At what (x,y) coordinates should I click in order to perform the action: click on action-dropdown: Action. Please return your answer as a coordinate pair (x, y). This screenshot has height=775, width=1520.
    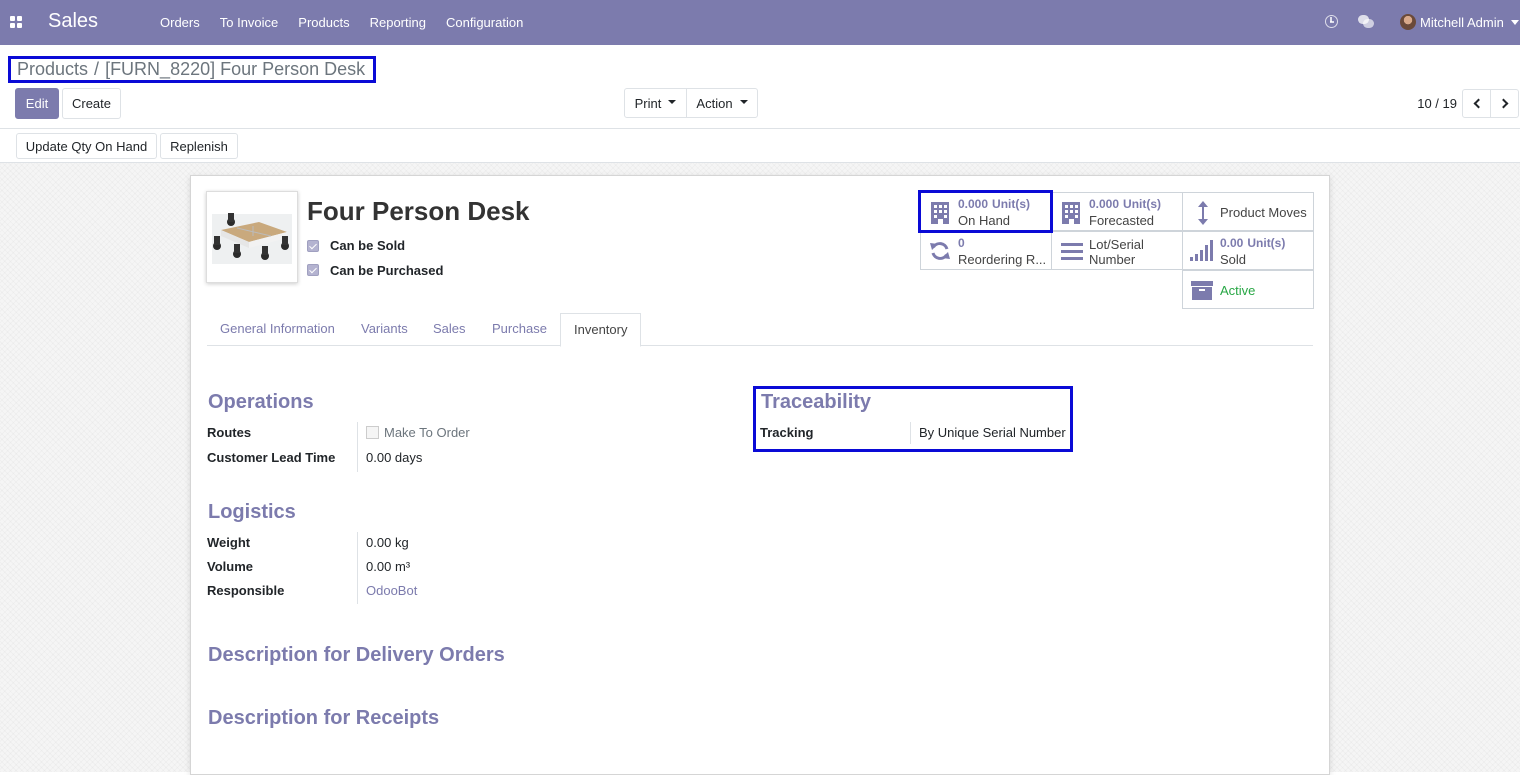
    Looking at the image, I should click on (722, 103).